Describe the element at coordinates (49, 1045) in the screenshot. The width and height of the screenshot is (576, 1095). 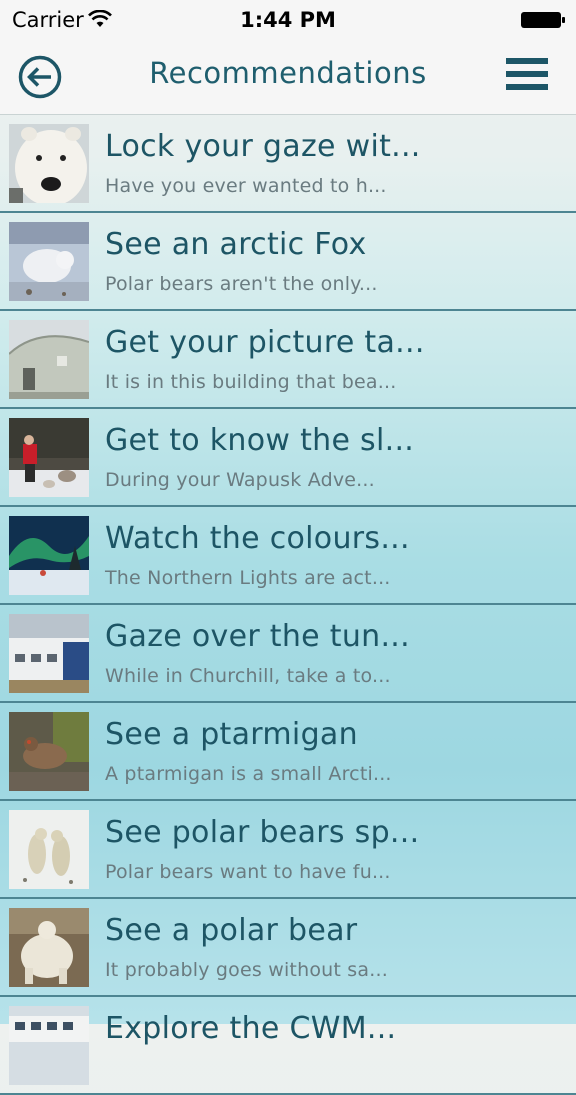
I see `tundra-buggy-thumbnail` at that location.